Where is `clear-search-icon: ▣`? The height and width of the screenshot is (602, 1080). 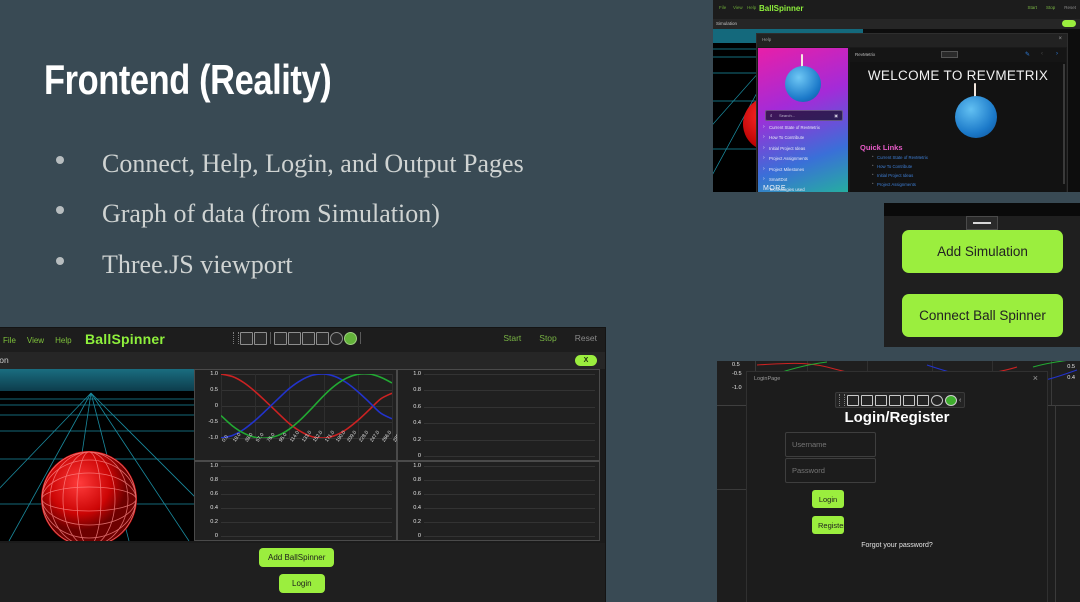 clear-search-icon: ▣ is located at coordinates (836, 115).